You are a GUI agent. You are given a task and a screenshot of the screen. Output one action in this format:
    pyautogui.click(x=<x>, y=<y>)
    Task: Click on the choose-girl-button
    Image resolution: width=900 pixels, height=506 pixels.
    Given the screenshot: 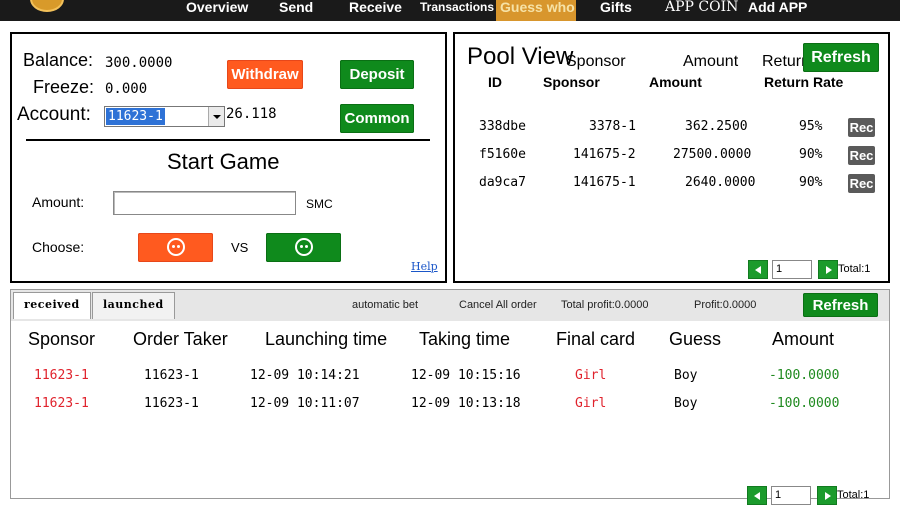 What is the action you would take?
    pyautogui.click(x=175, y=247)
    